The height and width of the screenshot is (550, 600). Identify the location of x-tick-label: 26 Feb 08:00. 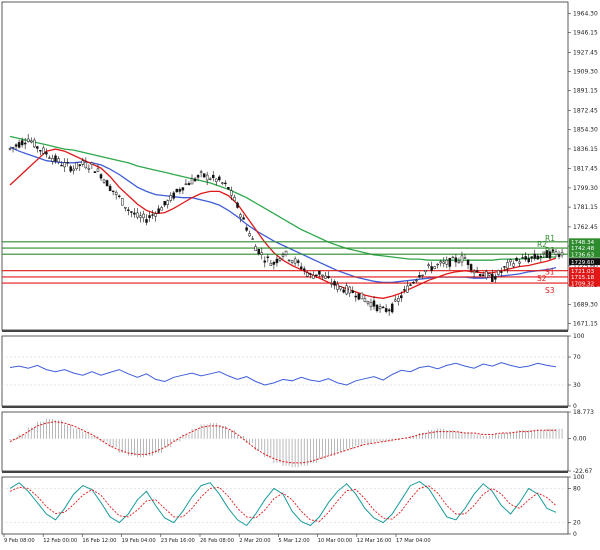
(217, 541).